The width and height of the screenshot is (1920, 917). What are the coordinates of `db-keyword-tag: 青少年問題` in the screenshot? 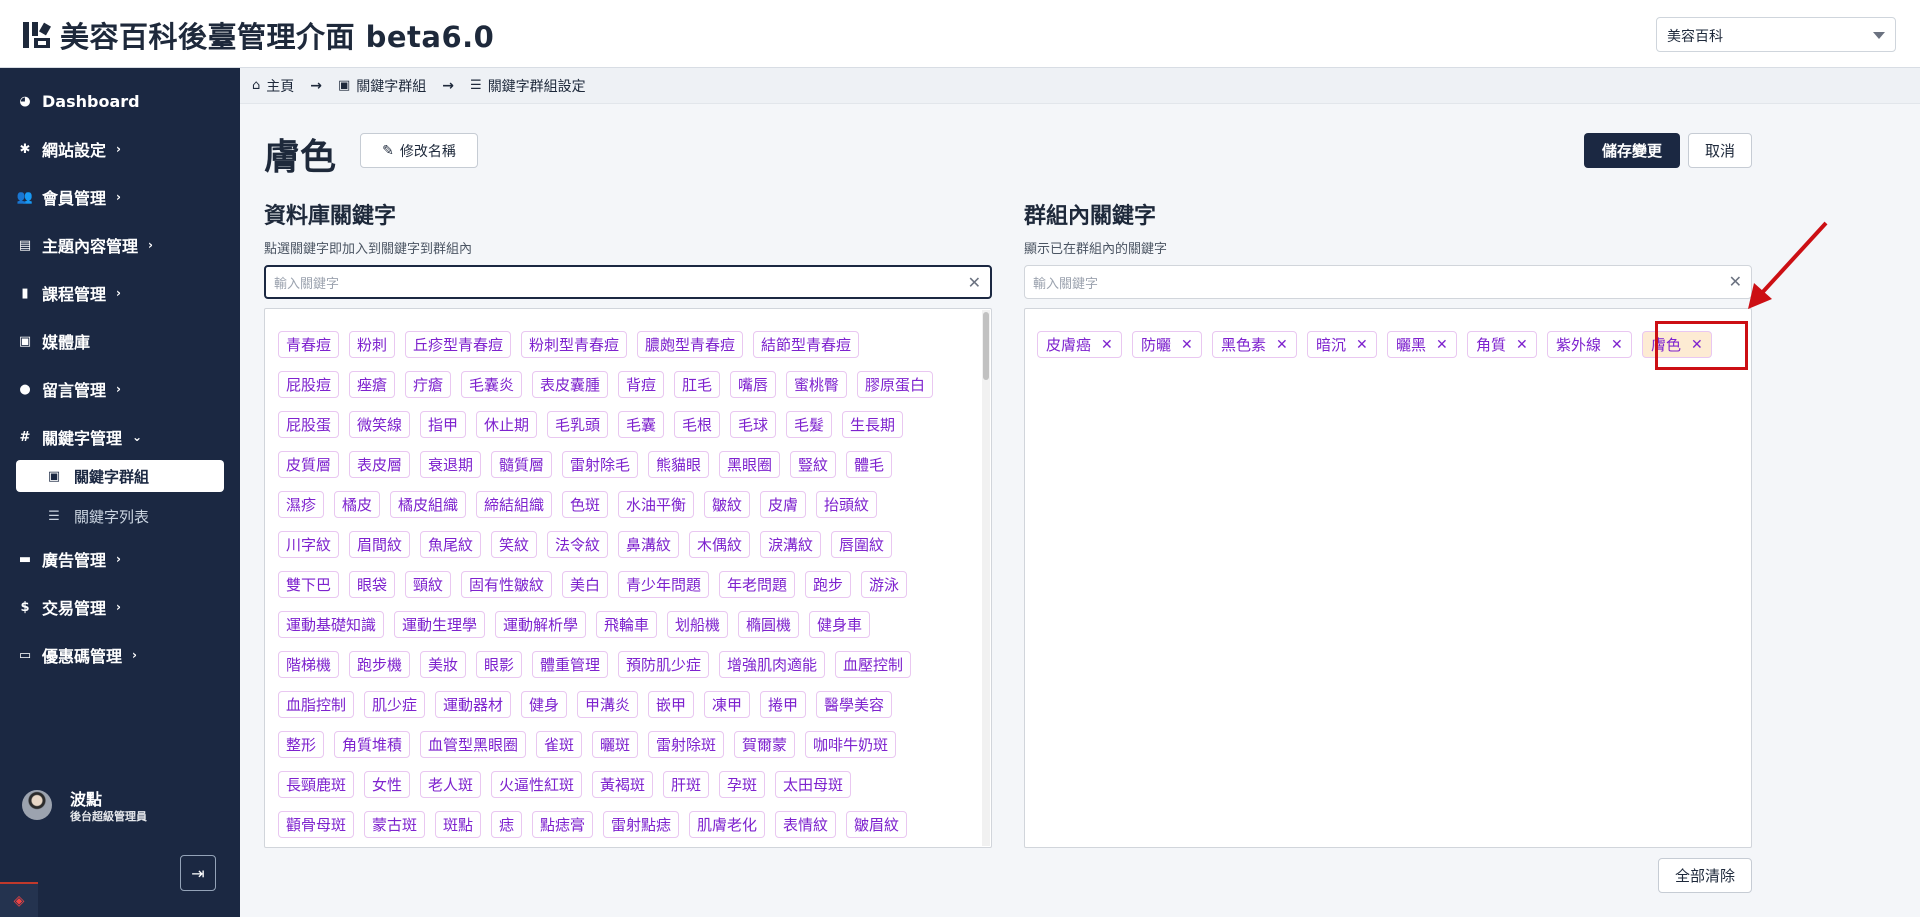 It's located at (664, 584).